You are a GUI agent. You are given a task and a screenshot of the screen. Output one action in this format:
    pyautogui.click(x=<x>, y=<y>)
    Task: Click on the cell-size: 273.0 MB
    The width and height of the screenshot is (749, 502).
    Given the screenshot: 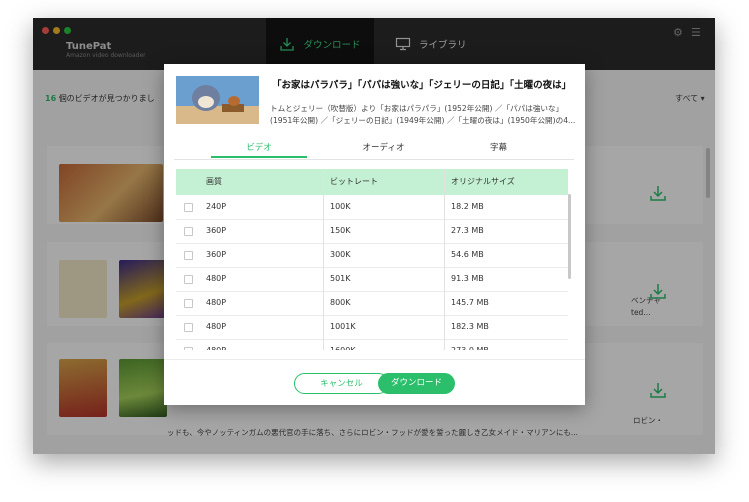 What is the action you would take?
    pyautogui.click(x=470, y=344)
    